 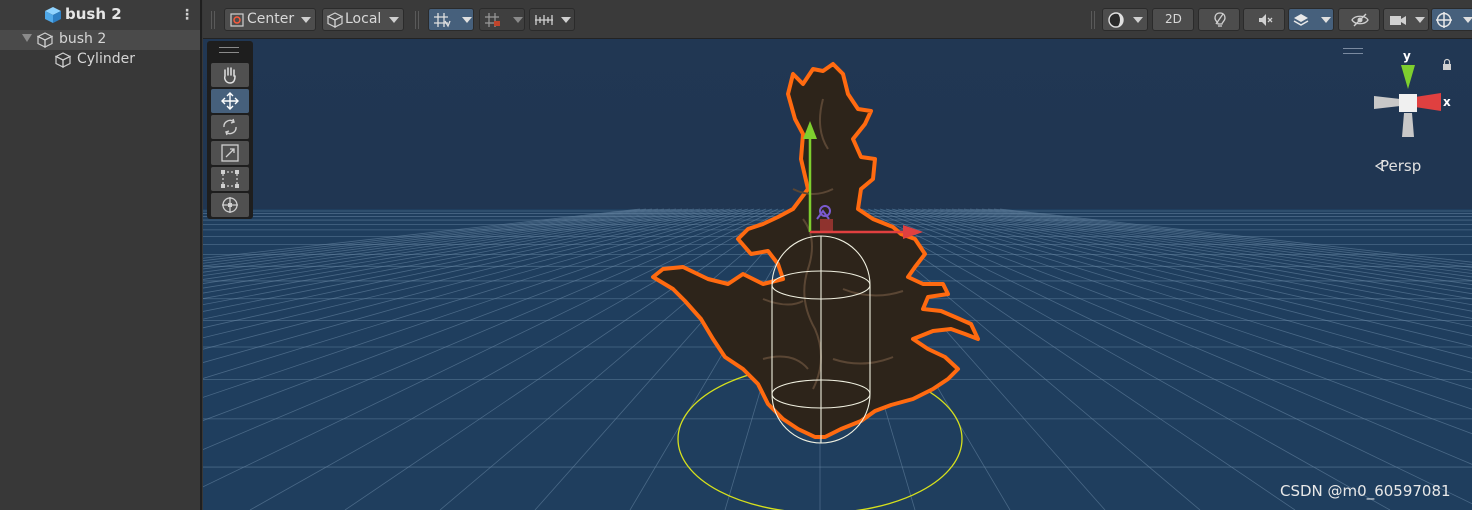 I want to click on expand-arrow-icon, so click(x=27, y=38).